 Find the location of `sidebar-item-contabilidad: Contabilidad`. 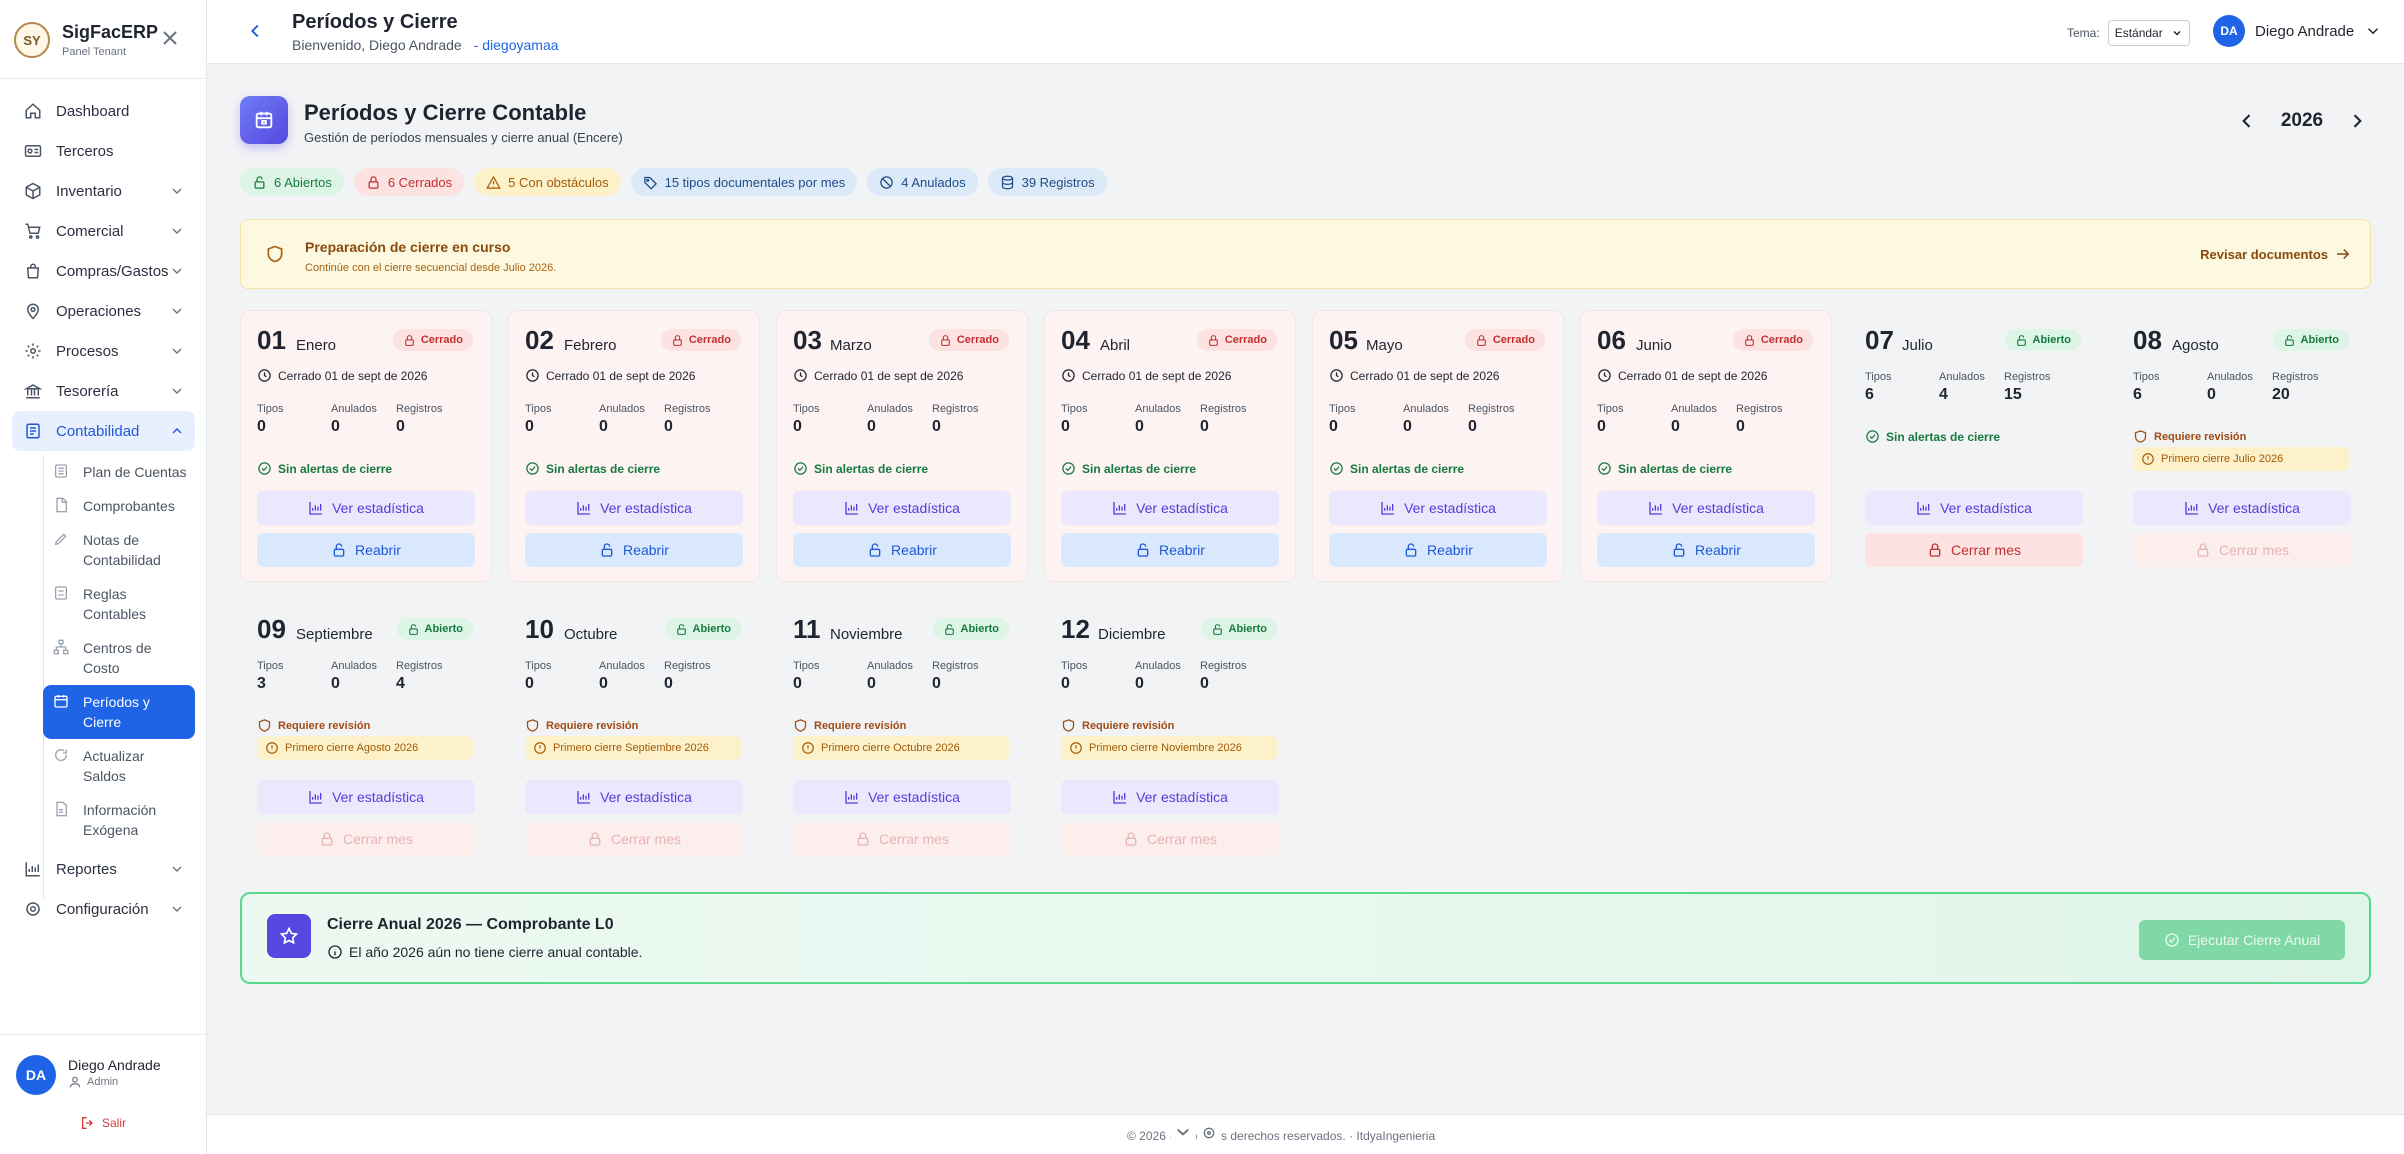

sidebar-item-contabilidad: Contabilidad is located at coordinates (103, 431).